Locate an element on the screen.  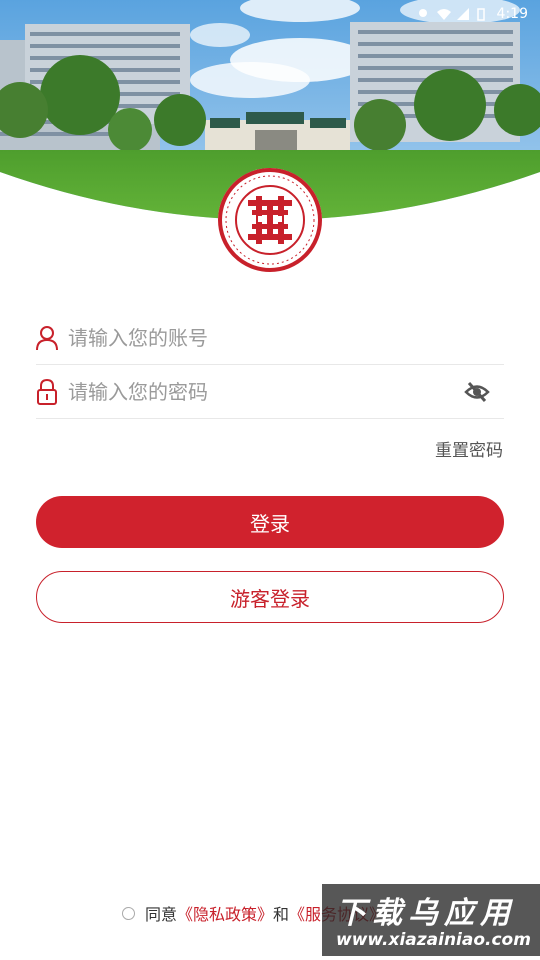
status-bar: 4:19 is located at coordinates (270, 14).